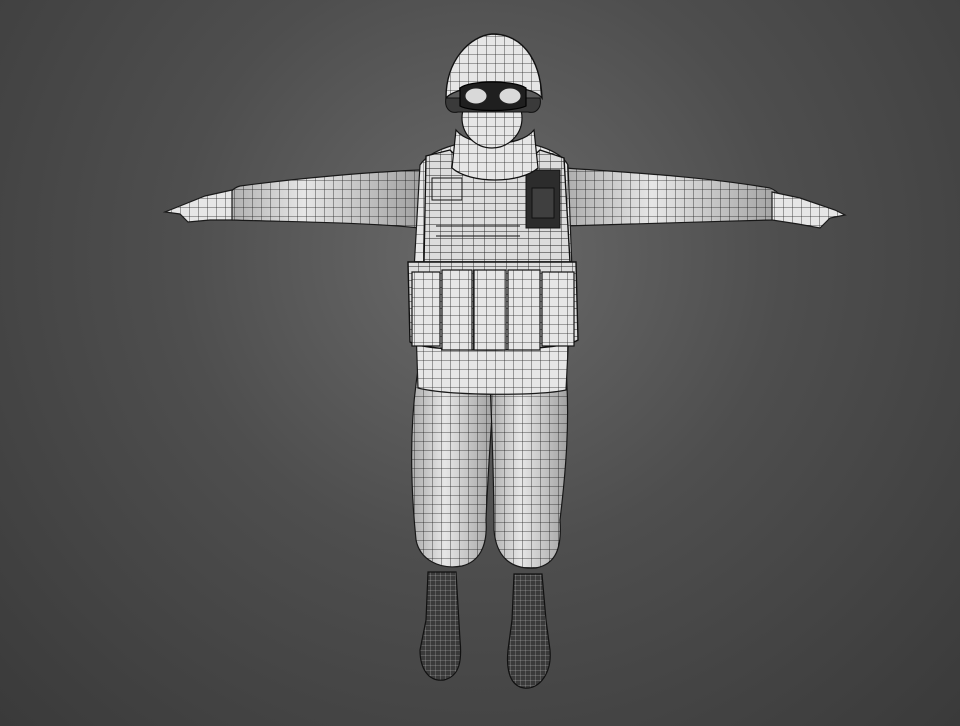 This screenshot has width=960, height=726. What do you see at coordinates (485, 630) in the screenshot?
I see `boots` at bounding box center [485, 630].